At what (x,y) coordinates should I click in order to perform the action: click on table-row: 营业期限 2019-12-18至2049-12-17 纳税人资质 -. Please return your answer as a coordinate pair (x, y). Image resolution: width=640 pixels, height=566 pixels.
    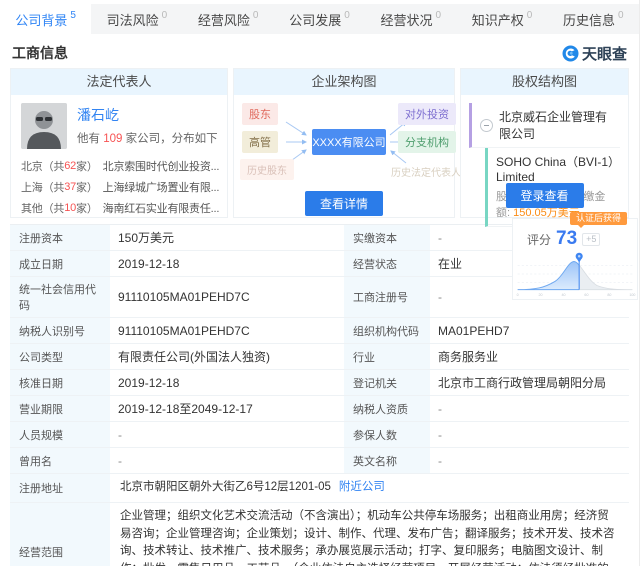
    Looking at the image, I should click on (319, 409).